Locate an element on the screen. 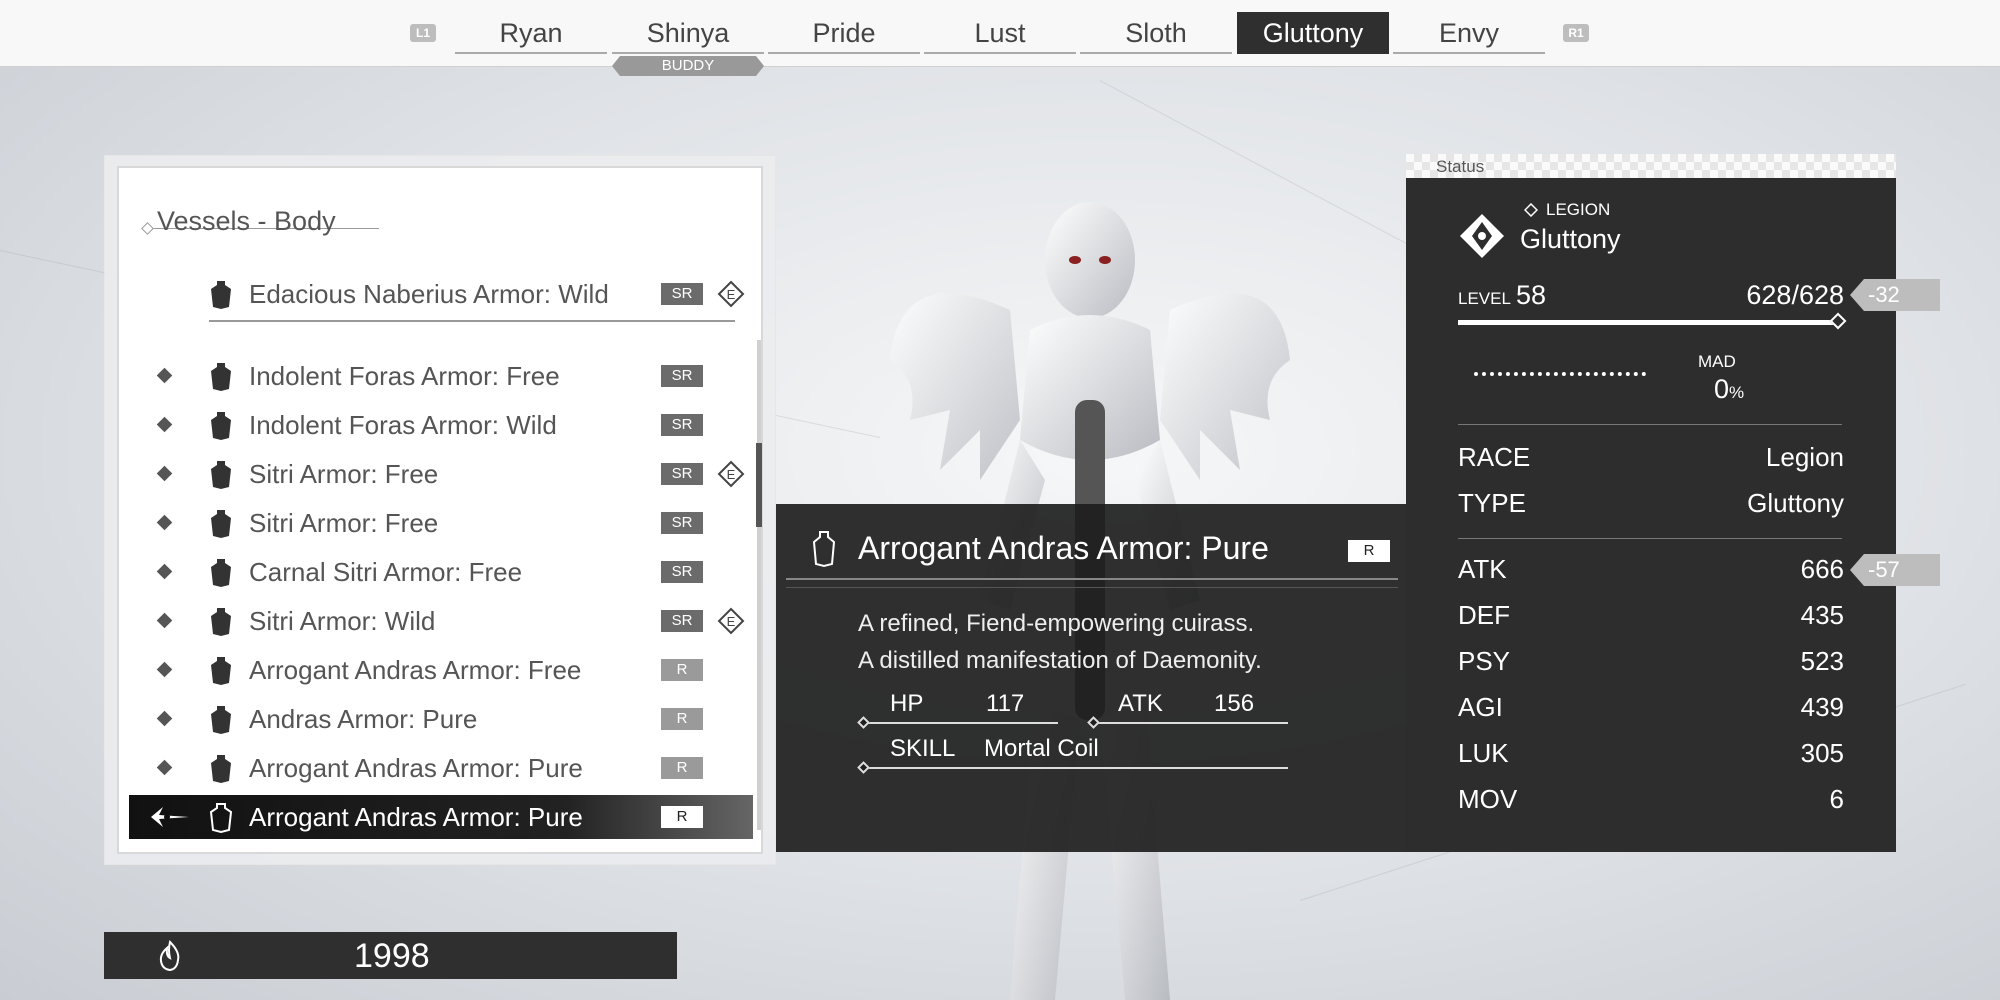  list-item: Arrogant Andras Armor: Free R is located at coordinates (441, 670).